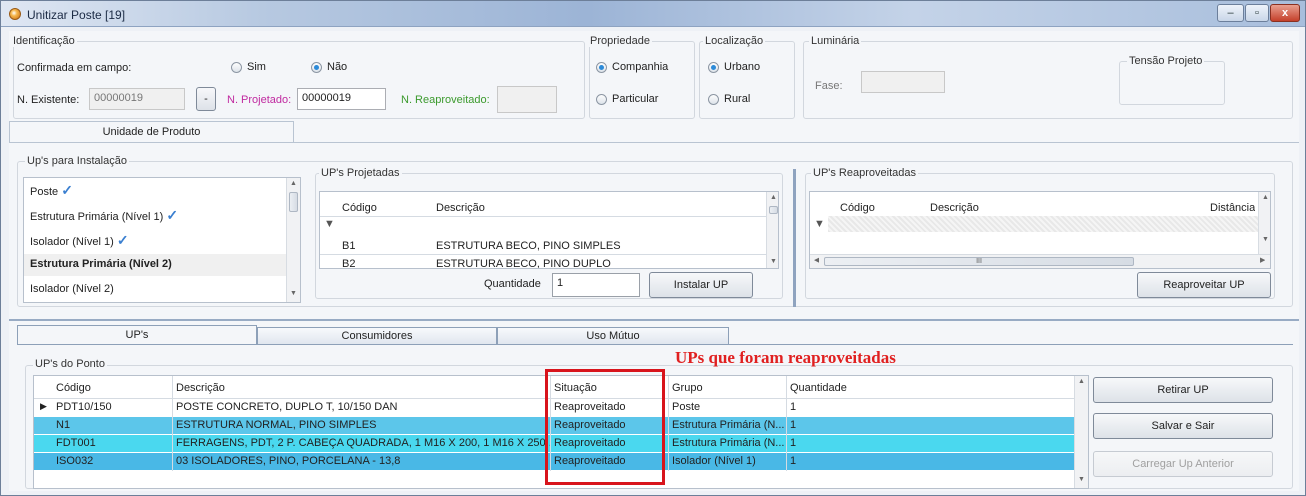 The image size is (1306, 496). Describe the element at coordinates (361, 407) in the screenshot. I see `table-cell: POSTE CONCRETO, DUPLO T, 10/150 DAN` at that location.